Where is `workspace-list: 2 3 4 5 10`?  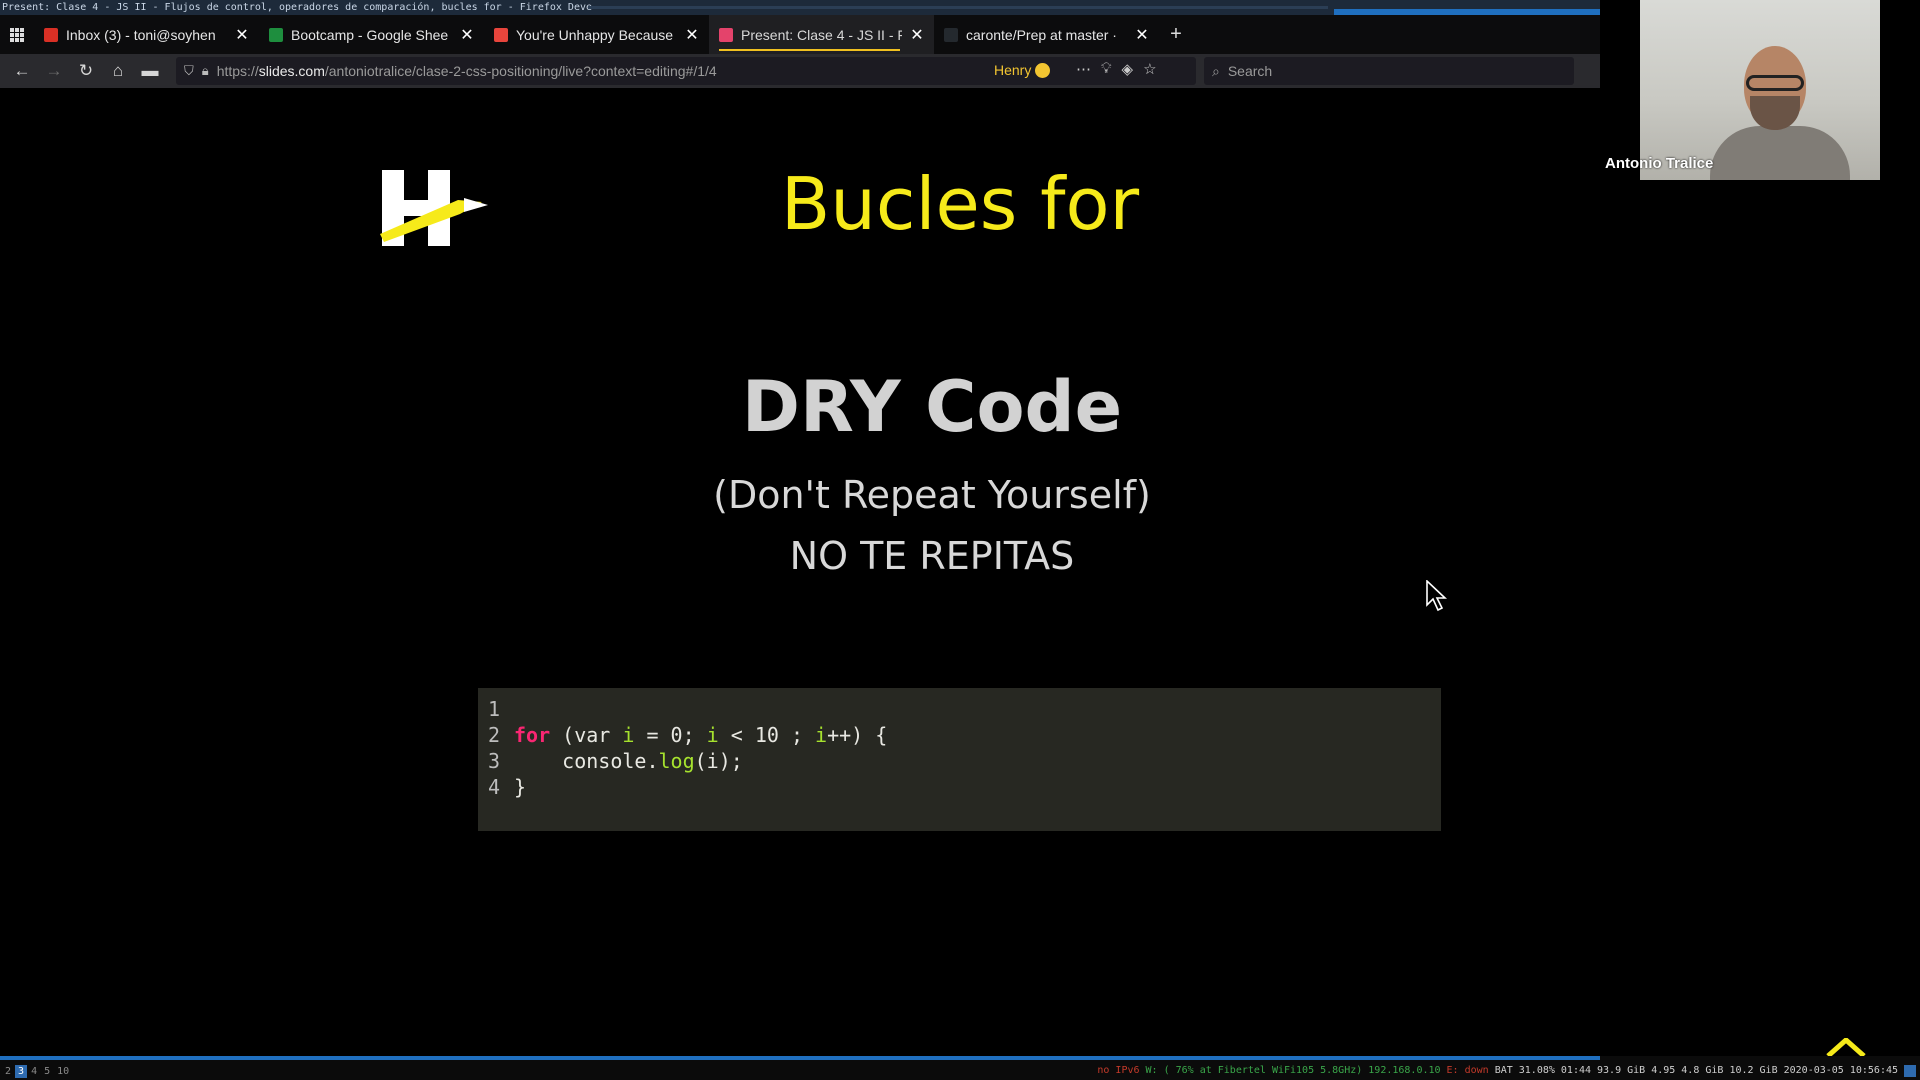
workspace-list: 2 3 4 5 10 is located at coordinates (37, 1071).